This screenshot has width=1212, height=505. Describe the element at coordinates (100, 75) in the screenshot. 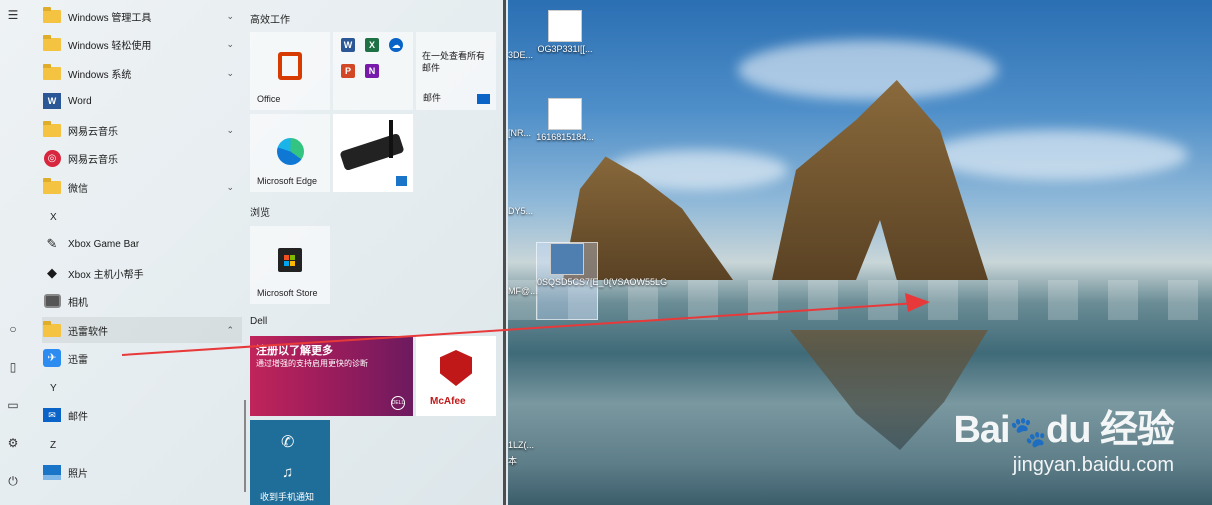

I see `app-label: Windows 系统` at that location.